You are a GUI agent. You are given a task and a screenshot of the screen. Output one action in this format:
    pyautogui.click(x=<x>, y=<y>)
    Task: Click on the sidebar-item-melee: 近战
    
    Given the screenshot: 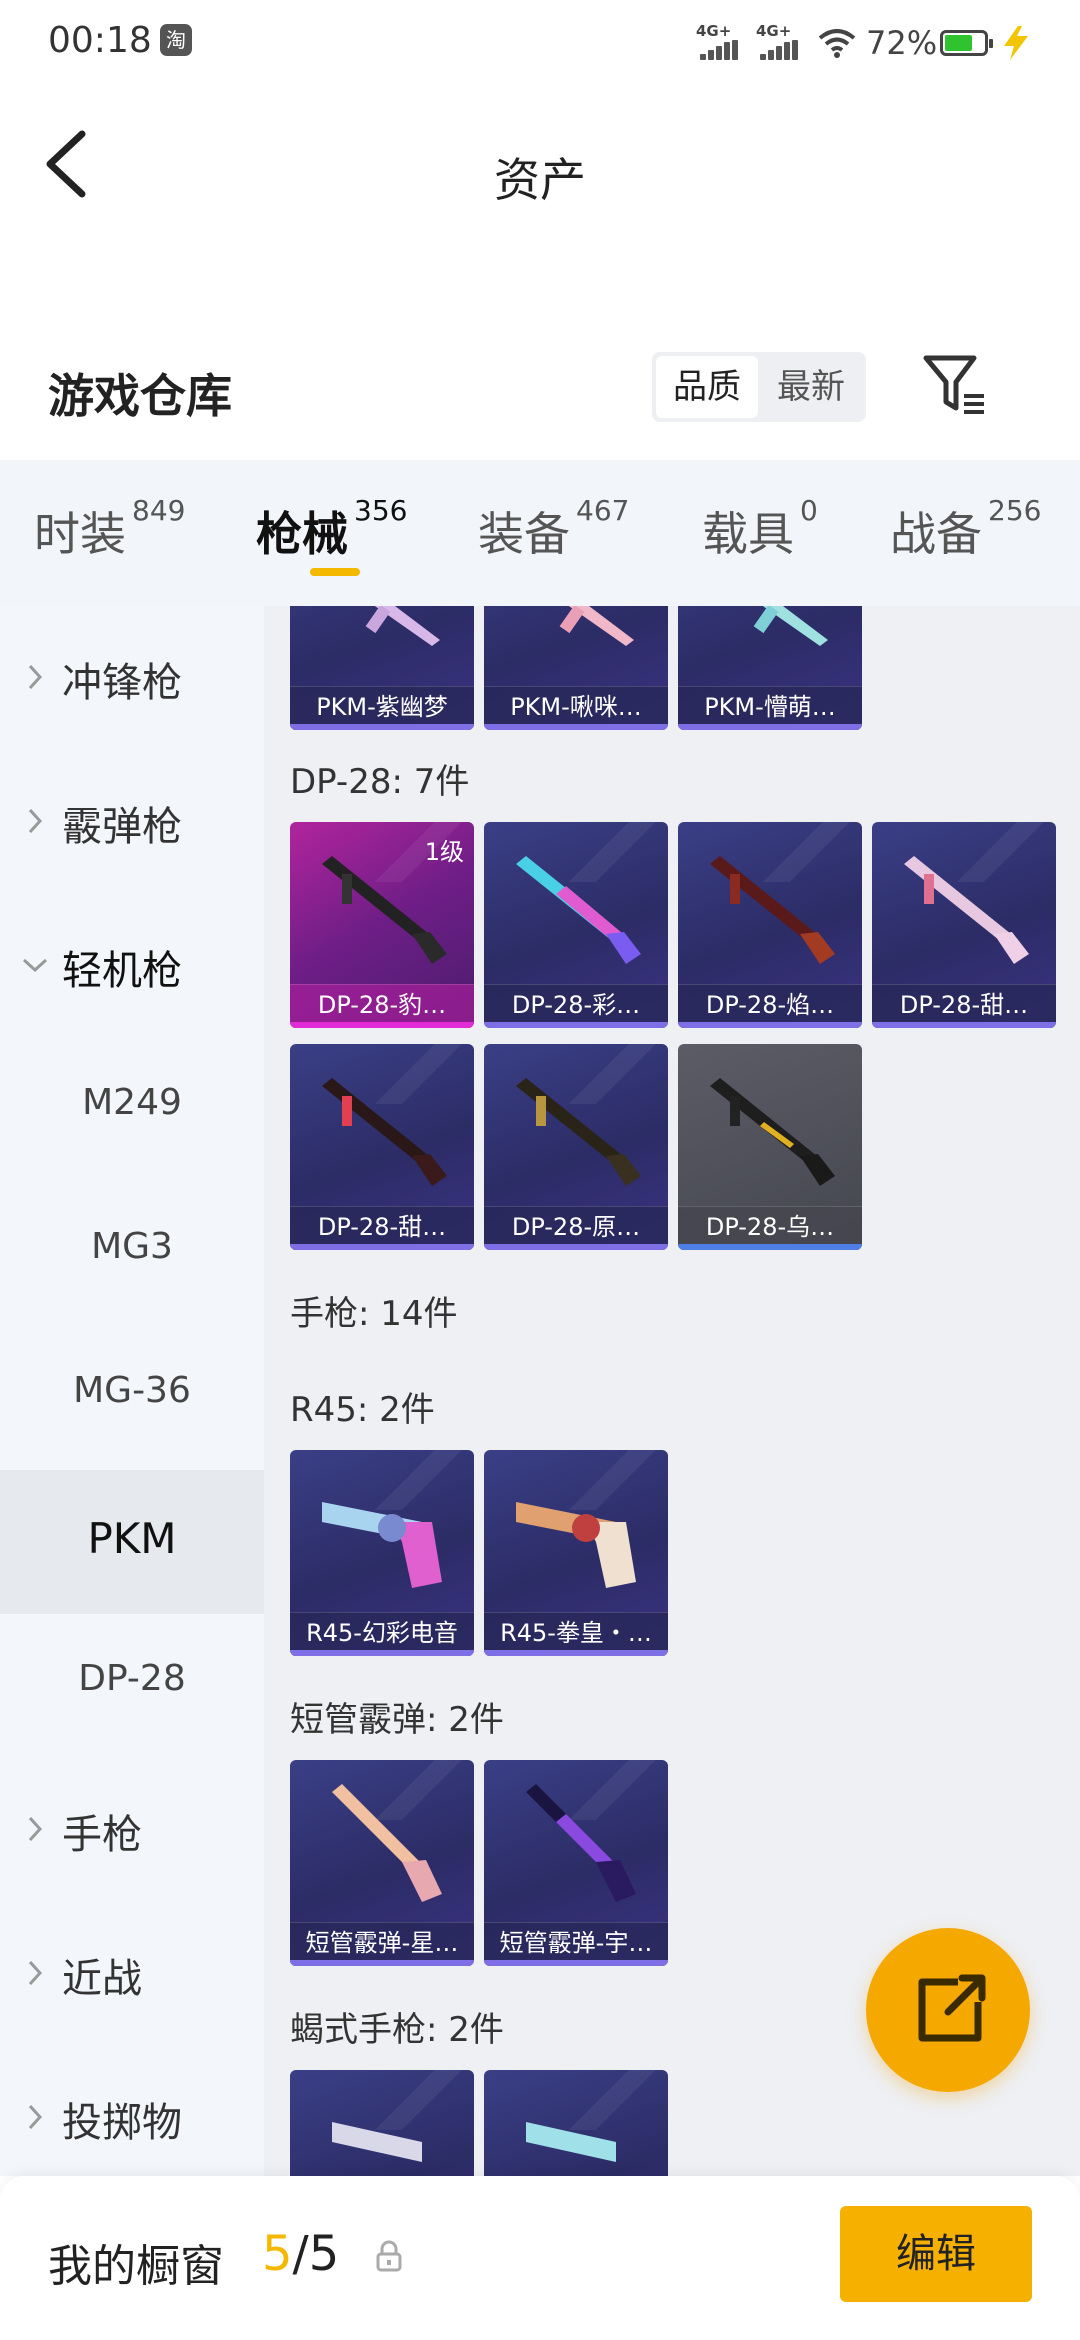 What is the action you would take?
    pyautogui.click(x=132, y=1974)
    